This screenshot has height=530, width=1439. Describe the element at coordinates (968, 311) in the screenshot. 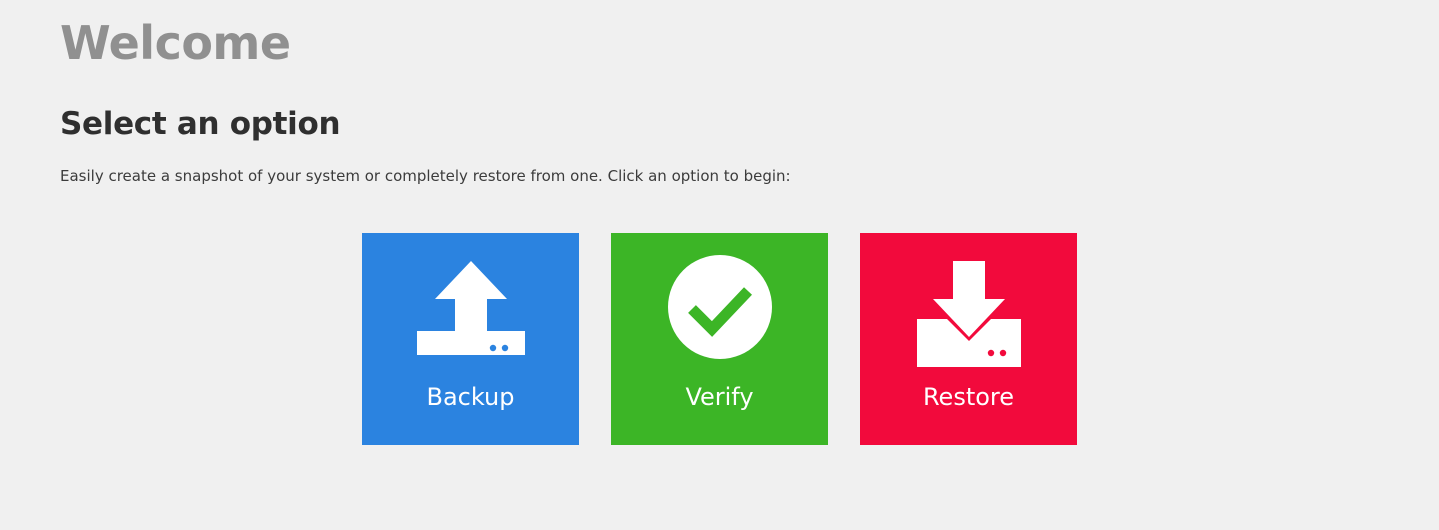

I see `download-to-drive-icon` at that location.